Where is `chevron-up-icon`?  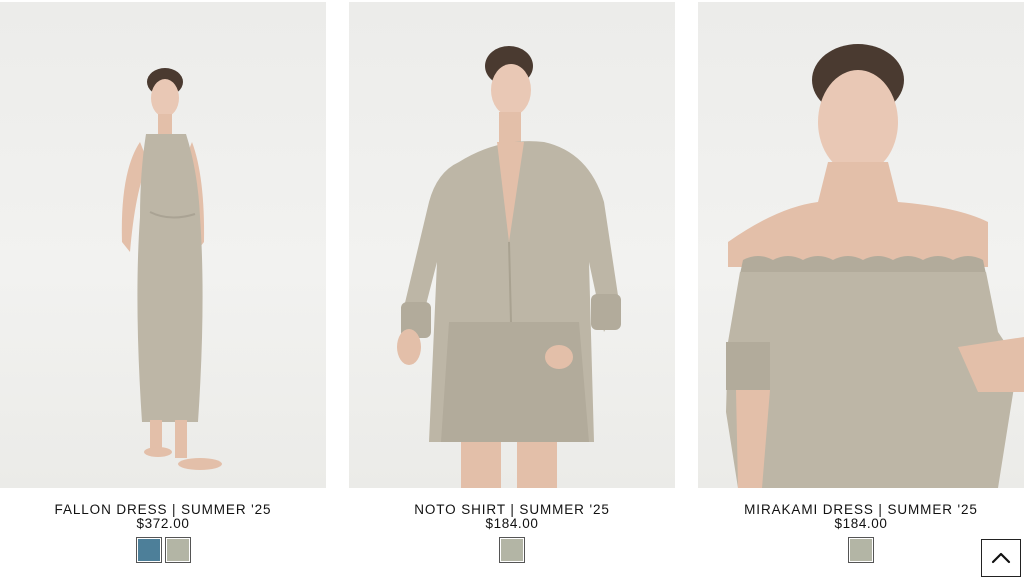 chevron-up-icon is located at coordinates (1001, 558).